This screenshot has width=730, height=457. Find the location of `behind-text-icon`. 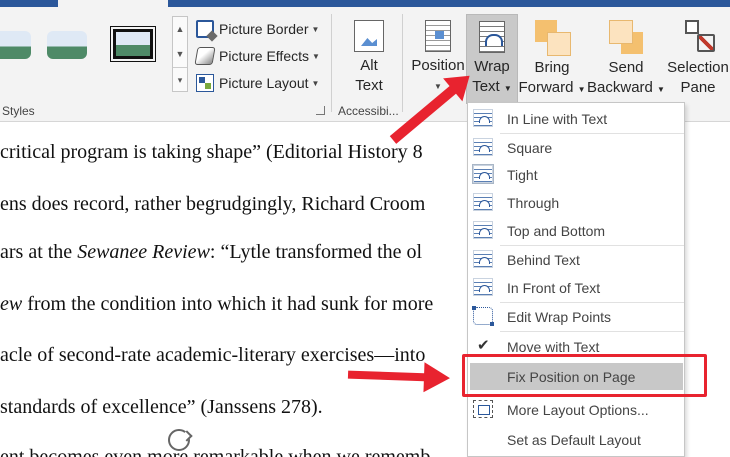

behind-text-icon is located at coordinates (483, 259).